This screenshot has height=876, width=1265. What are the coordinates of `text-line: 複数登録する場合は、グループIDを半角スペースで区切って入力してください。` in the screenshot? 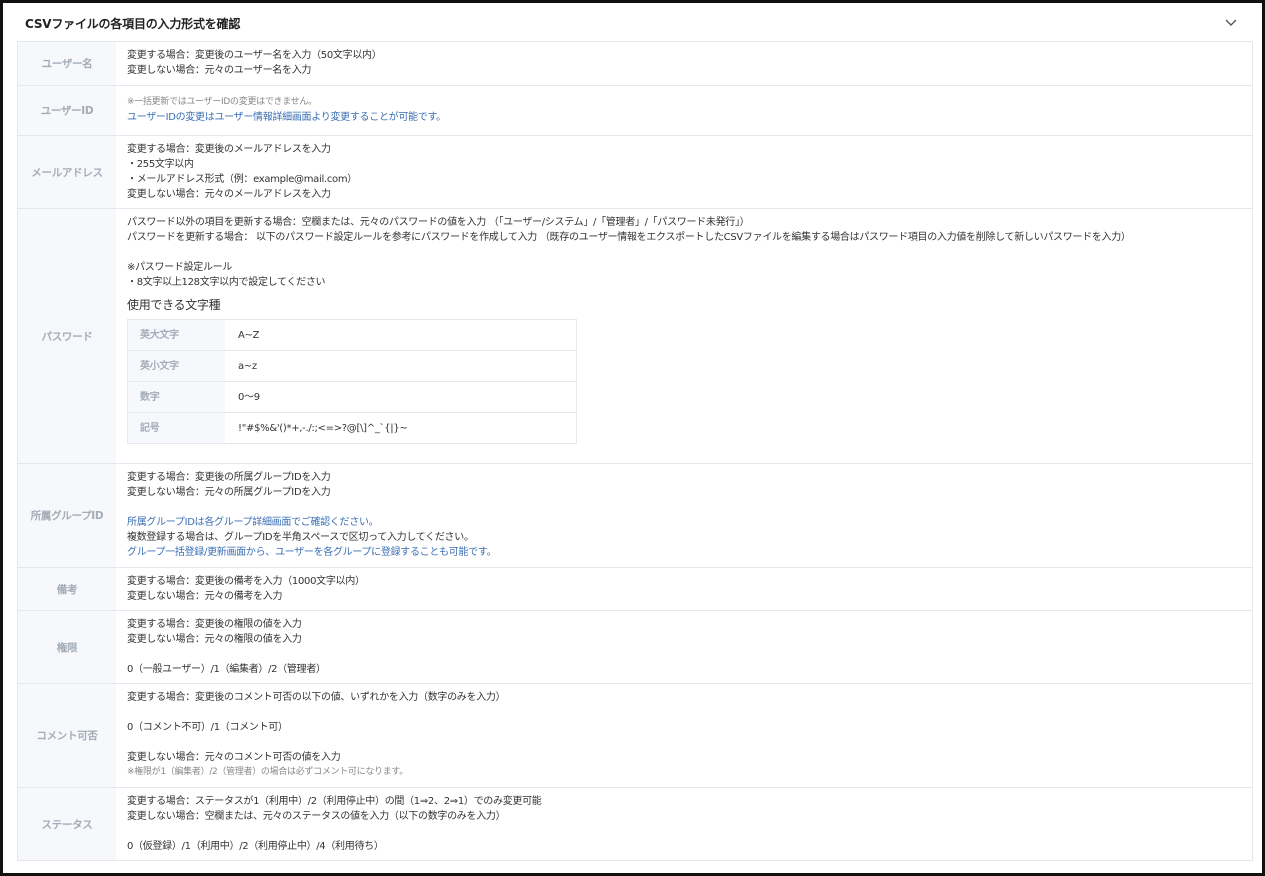 It's located at (300, 537).